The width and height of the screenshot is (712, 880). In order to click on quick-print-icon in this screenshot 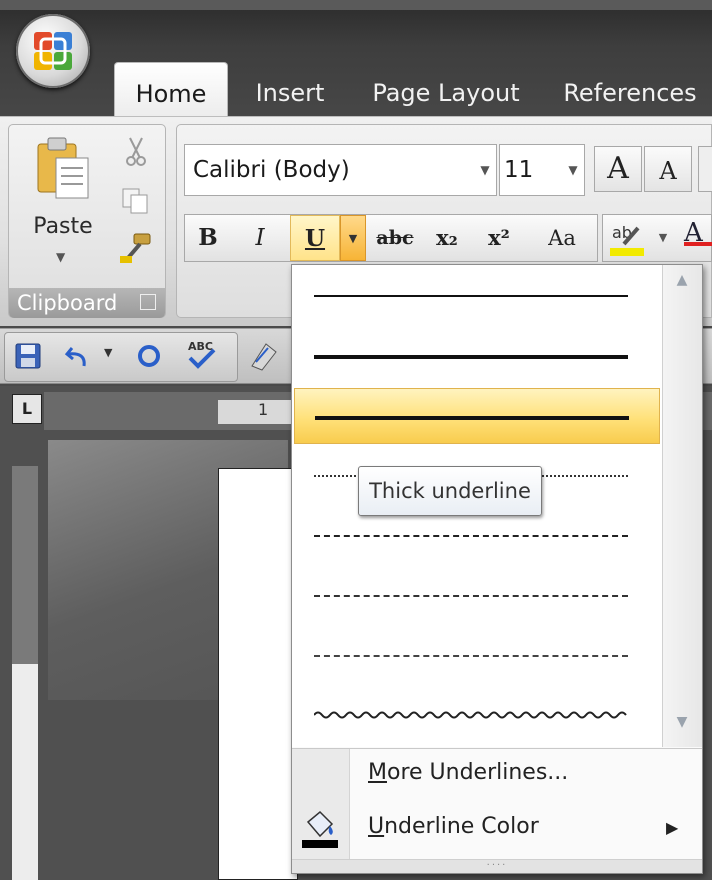, I will do `click(264, 355)`.